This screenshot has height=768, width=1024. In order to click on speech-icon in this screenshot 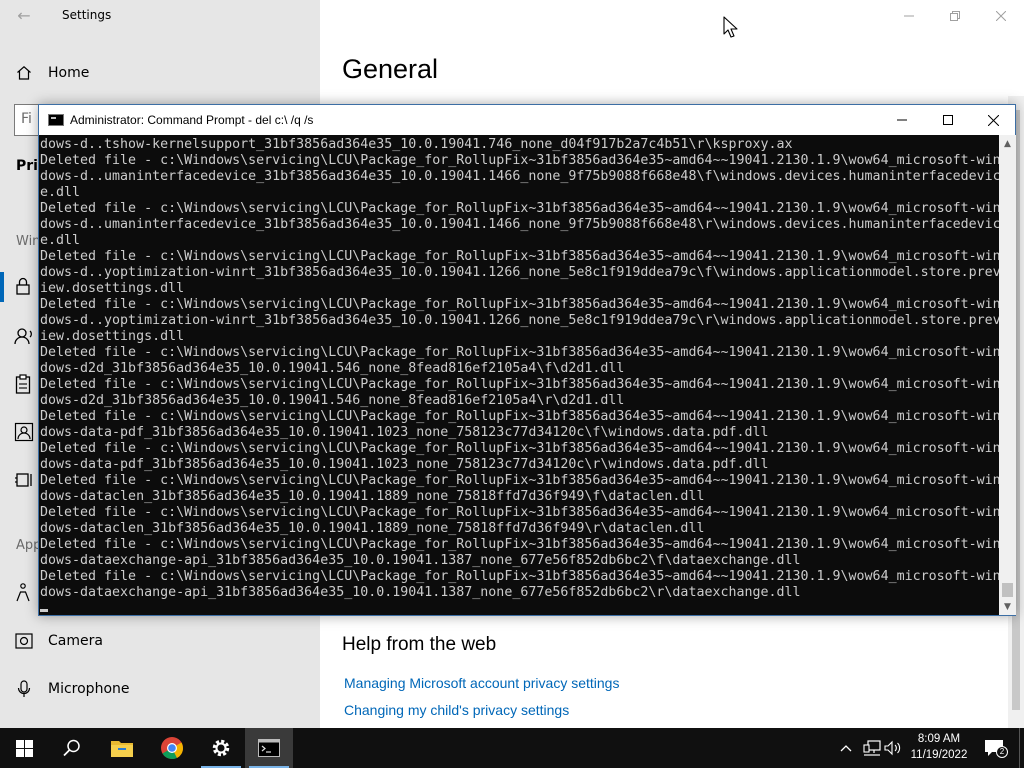, I will do `click(25, 337)`.